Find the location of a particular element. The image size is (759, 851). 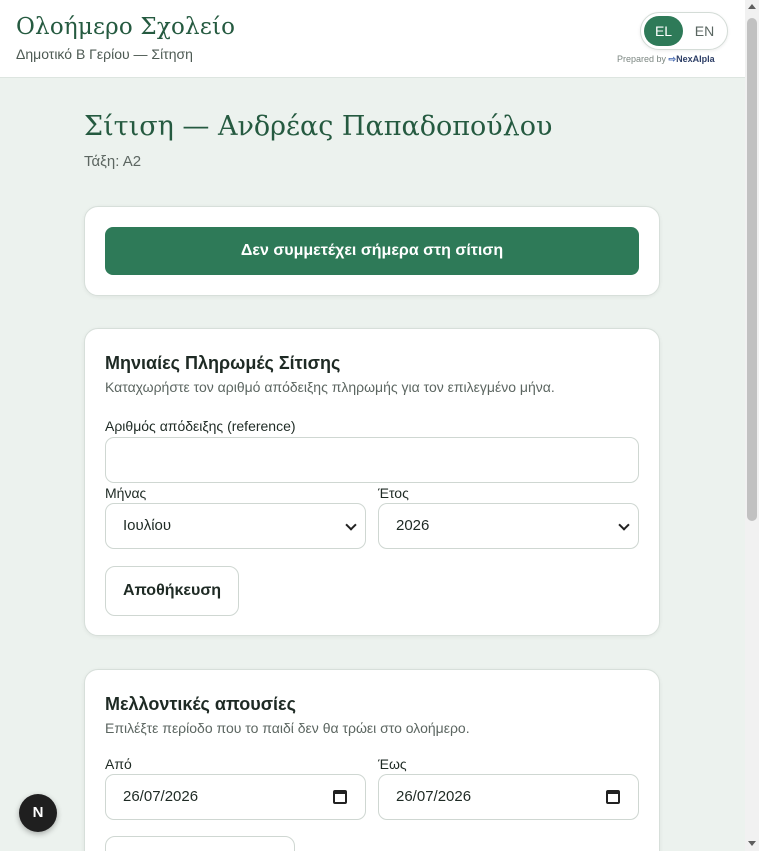

to-date-value: 26/07/2026 is located at coordinates (434, 796).